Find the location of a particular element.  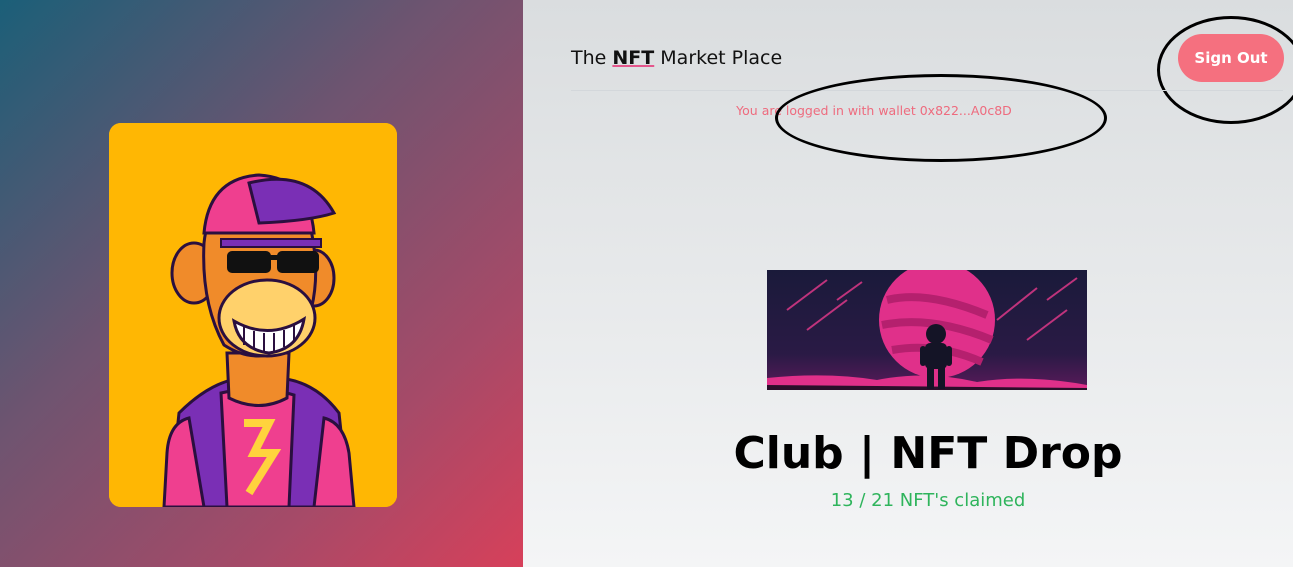

brand-highlight: NFT is located at coordinates (633, 58).